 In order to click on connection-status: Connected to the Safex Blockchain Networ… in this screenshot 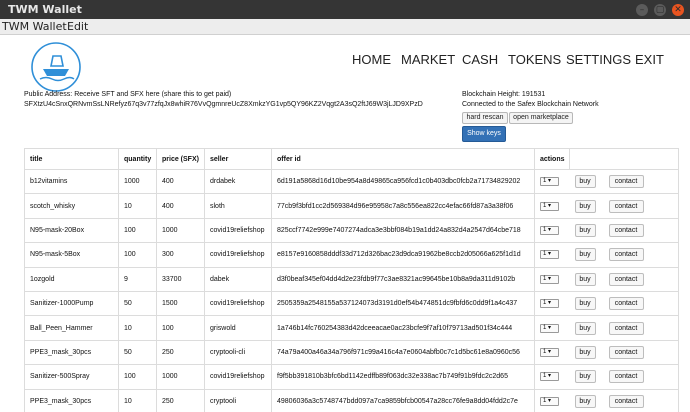, I will do `click(530, 104)`.